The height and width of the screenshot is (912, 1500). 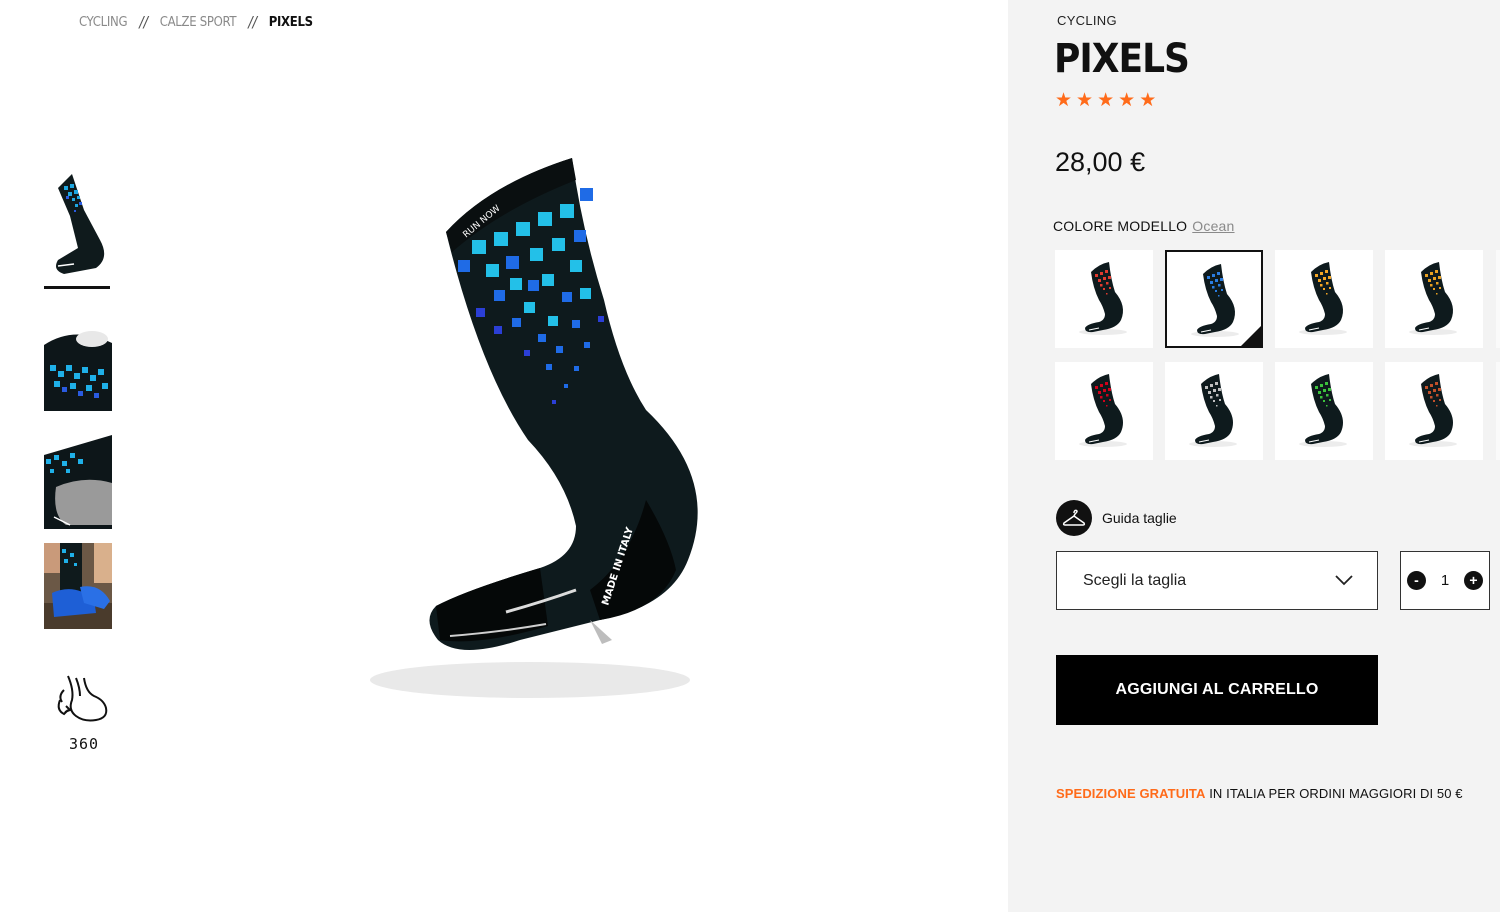 What do you see at coordinates (103, 22) in the screenshot?
I see `breadcrumb-cycling: CYCLING` at bounding box center [103, 22].